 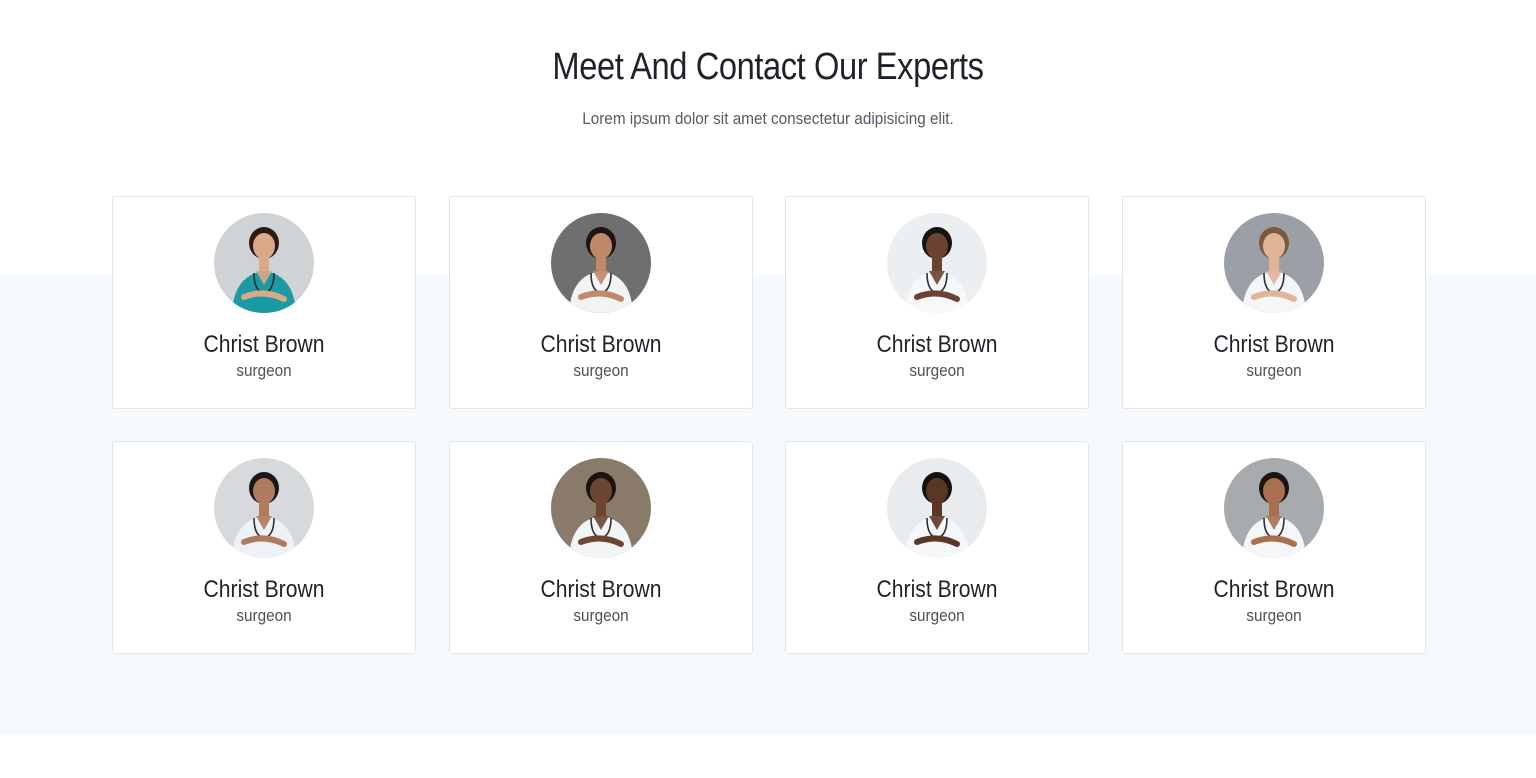 What do you see at coordinates (768, 67) in the screenshot?
I see `section-title: Meet And Contact Our Experts` at bounding box center [768, 67].